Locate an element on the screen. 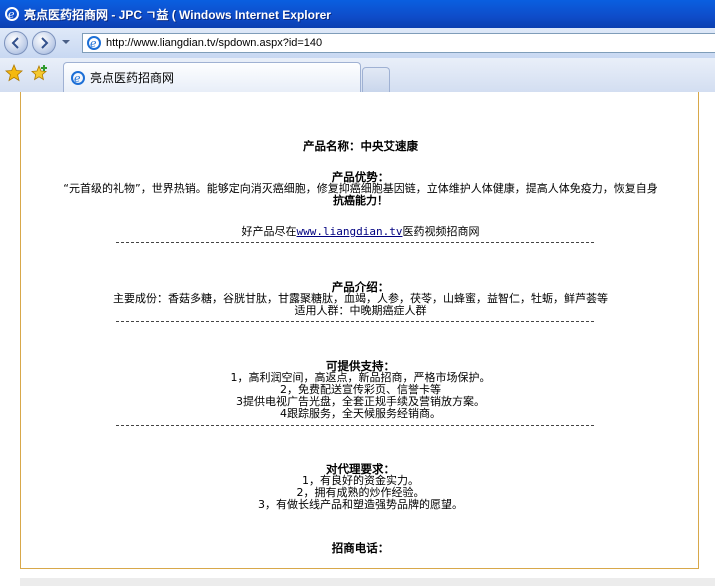 The width and height of the screenshot is (715, 586). star-icon is located at coordinates (14, 73).